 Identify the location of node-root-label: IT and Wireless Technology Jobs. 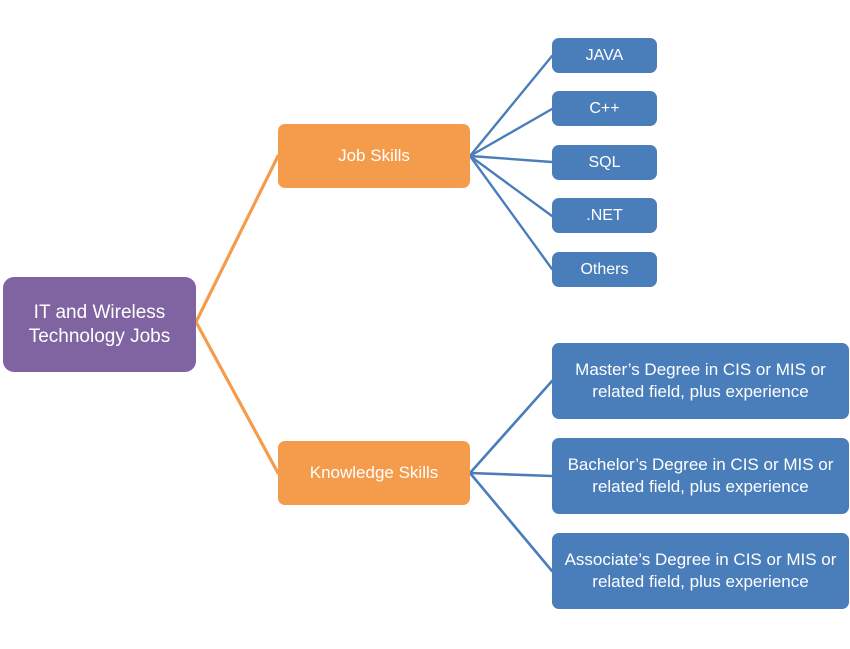
(99, 324).